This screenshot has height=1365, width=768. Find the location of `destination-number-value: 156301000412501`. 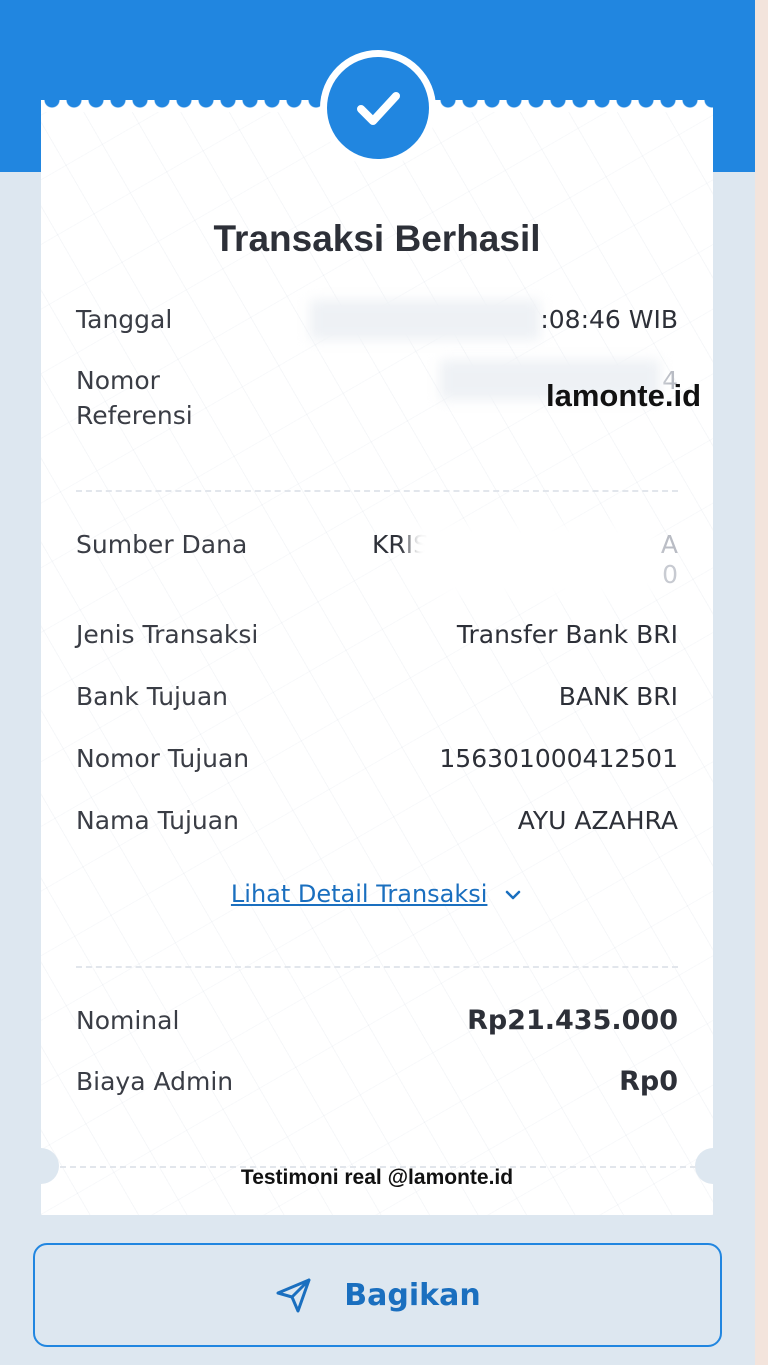

destination-number-value: 156301000412501 is located at coordinates (558, 758).